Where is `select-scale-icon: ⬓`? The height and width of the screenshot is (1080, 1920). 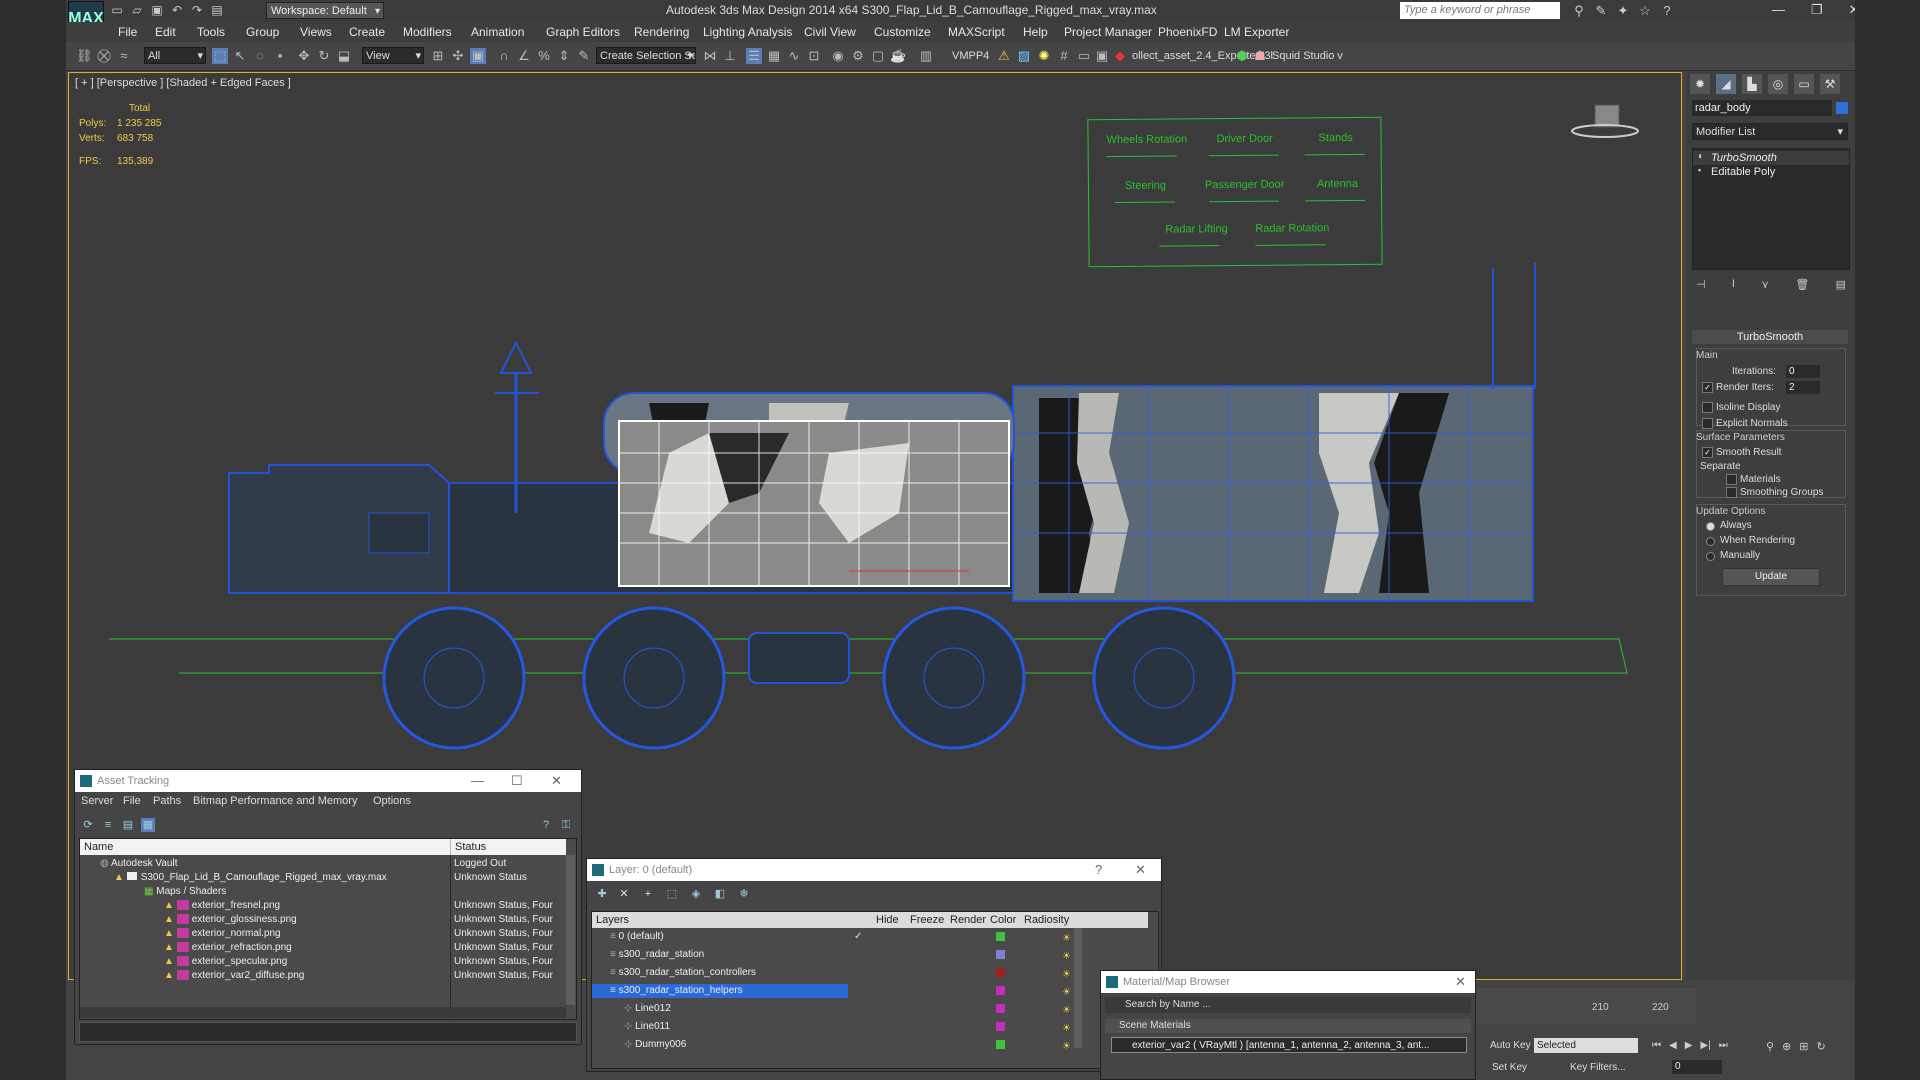 select-scale-icon: ⬓ is located at coordinates (344, 56).